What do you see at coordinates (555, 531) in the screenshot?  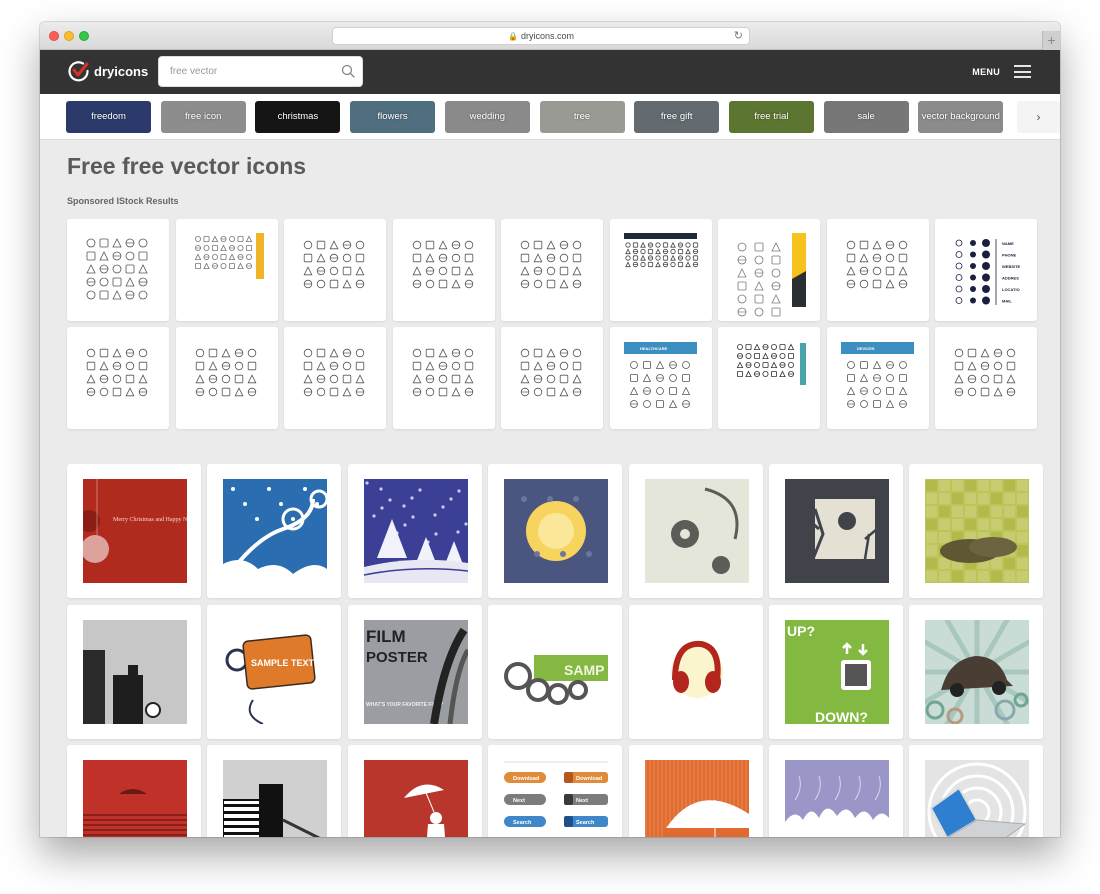 I see `free-result-yellow-floral-sun` at bounding box center [555, 531].